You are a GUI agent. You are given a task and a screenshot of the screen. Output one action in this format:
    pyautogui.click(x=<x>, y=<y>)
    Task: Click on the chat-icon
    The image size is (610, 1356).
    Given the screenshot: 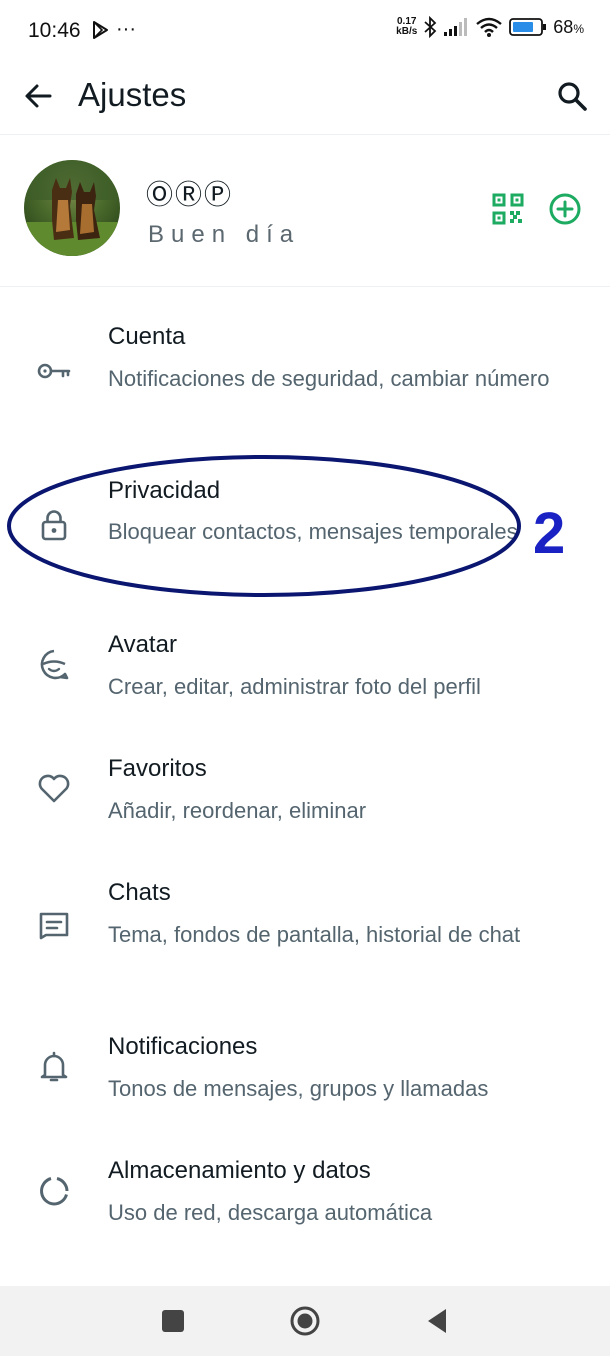 What is the action you would take?
    pyautogui.click(x=54, y=926)
    